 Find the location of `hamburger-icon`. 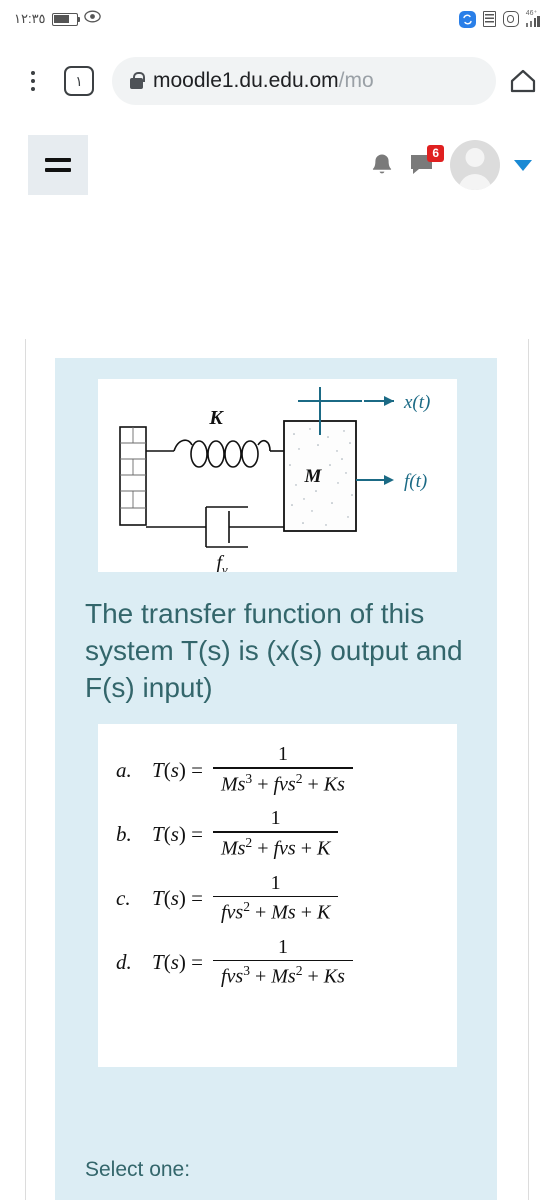

hamburger-icon is located at coordinates (58, 165).